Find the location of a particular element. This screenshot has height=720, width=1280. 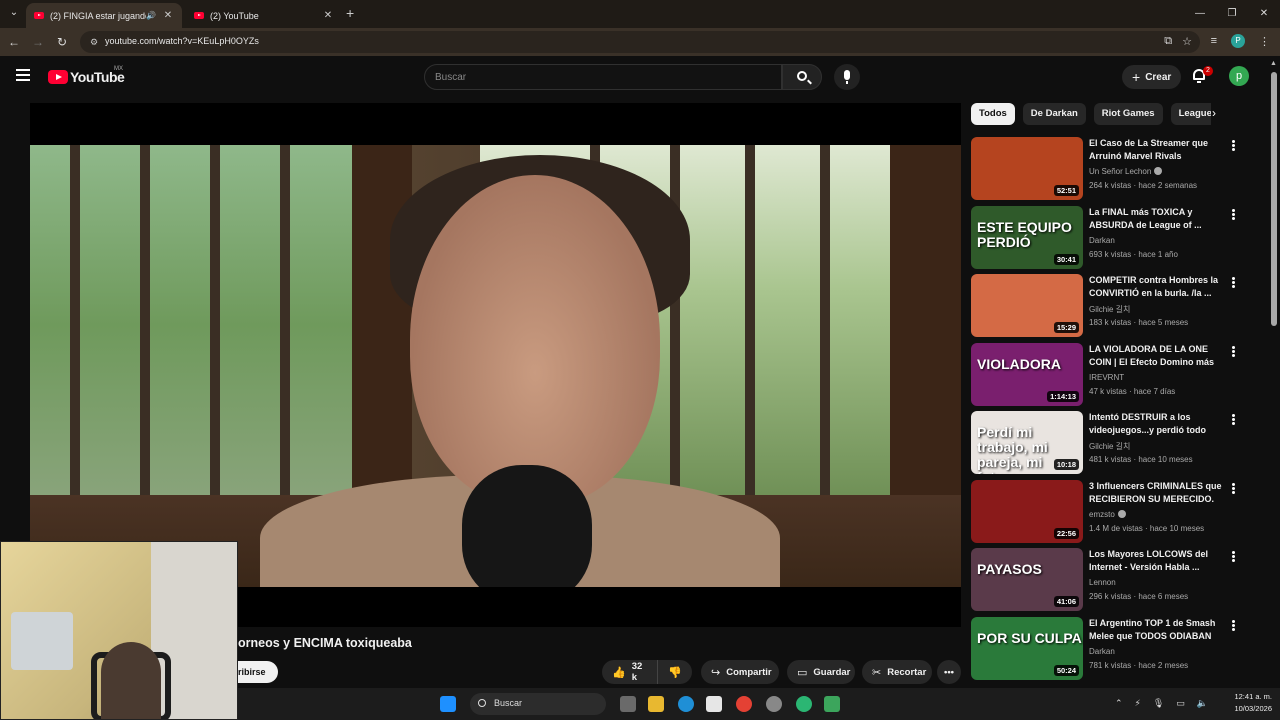

edge-browser-icon is located at coordinates (686, 704).